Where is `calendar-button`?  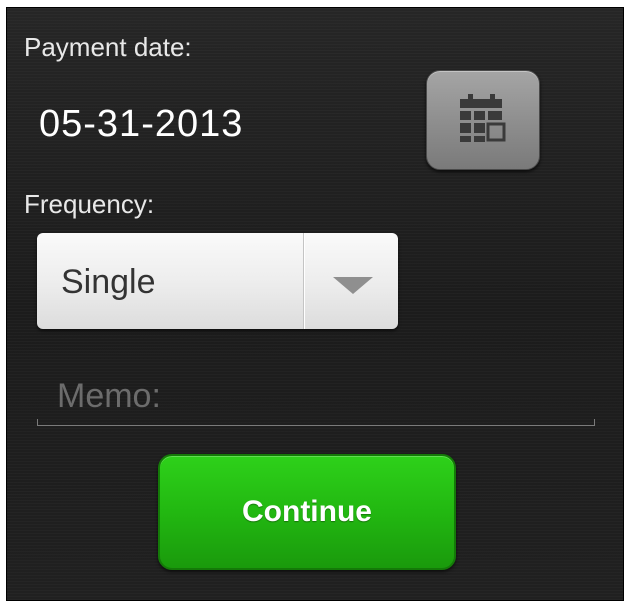
calendar-button is located at coordinates (483, 120).